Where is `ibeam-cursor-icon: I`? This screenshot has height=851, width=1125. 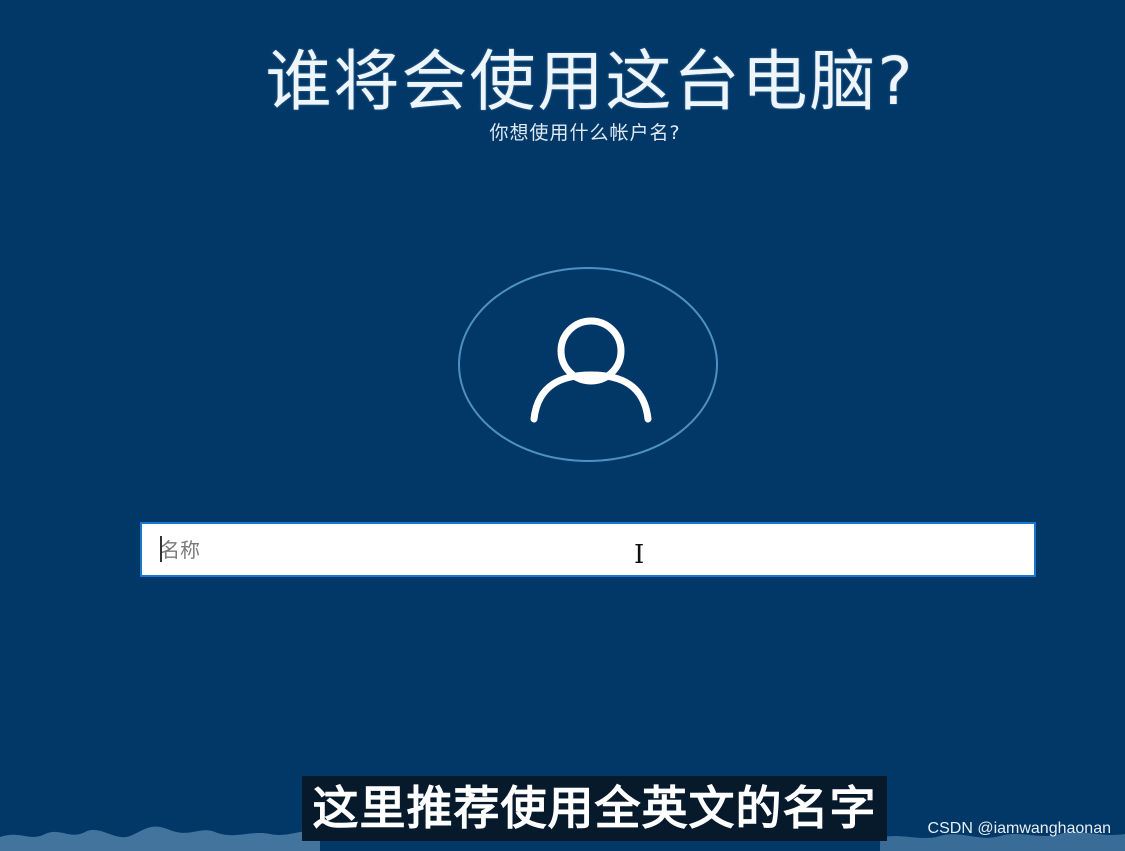
ibeam-cursor-icon: I is located at coordinates (639, 555).